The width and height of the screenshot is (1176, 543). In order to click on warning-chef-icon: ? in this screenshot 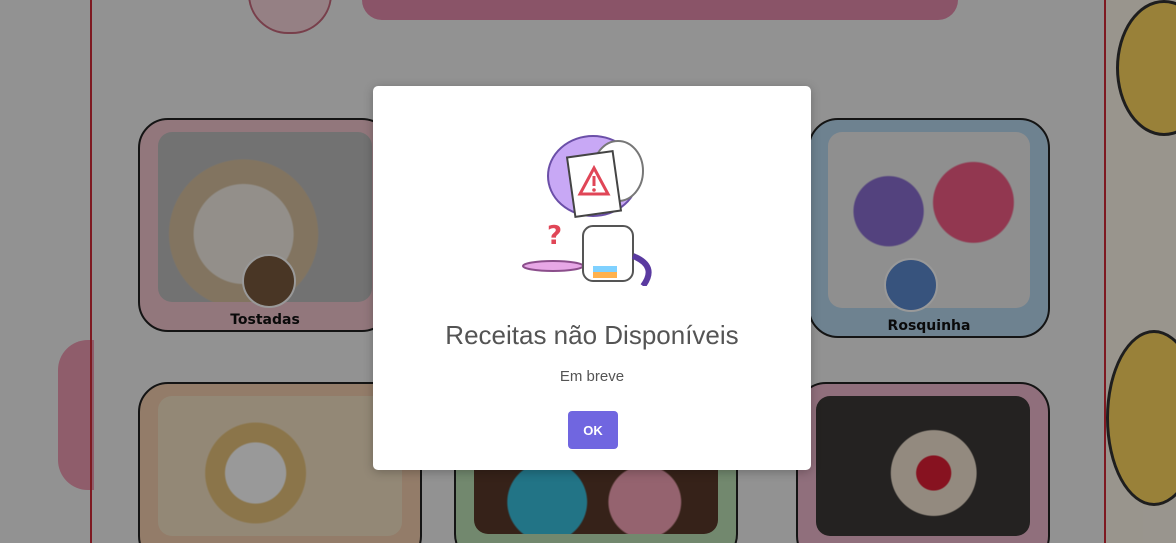, I will do `click(587, 211)`.